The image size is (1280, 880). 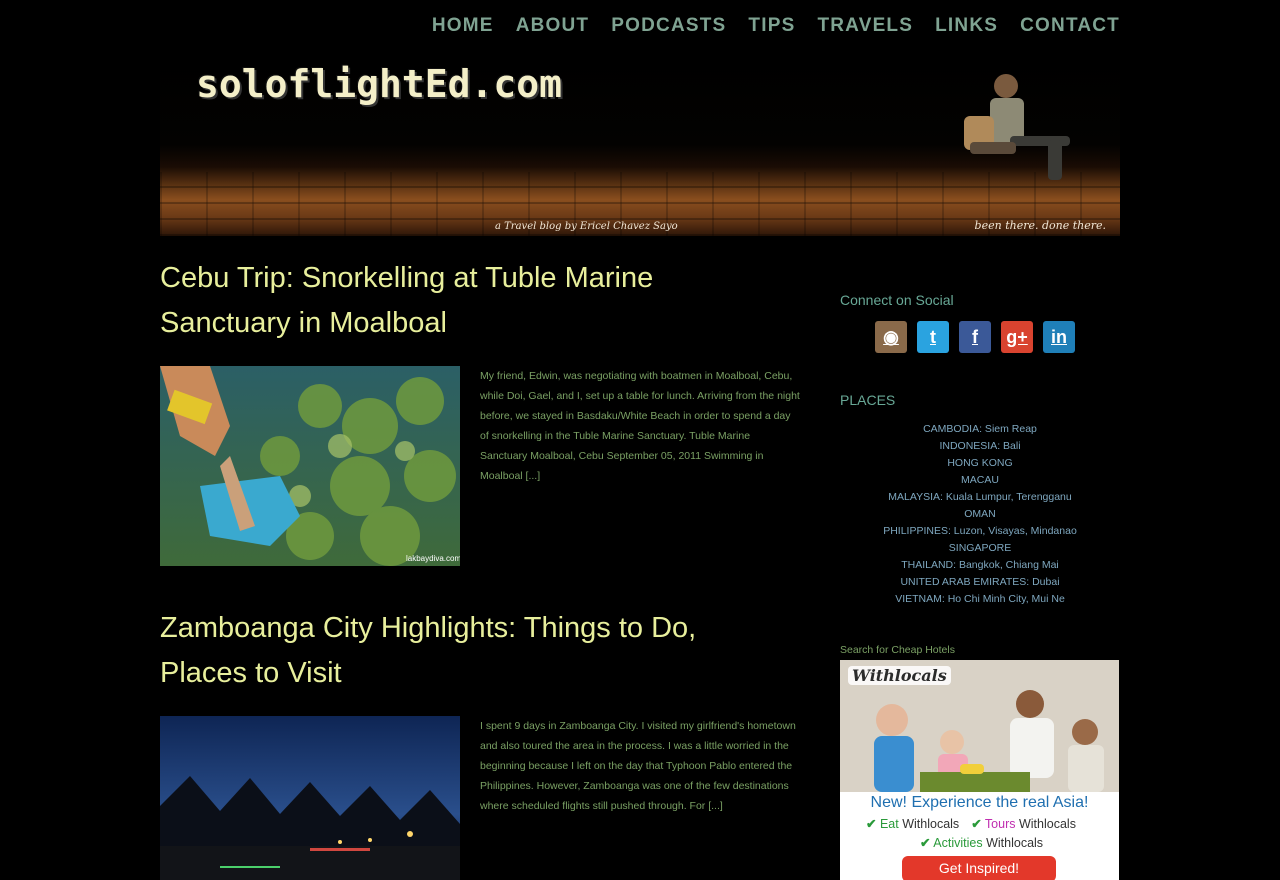 I want to click on ad-feature-row: ✔ Eat Withlocals ✔ Tours Withlocals, so click(x=971, y=823).